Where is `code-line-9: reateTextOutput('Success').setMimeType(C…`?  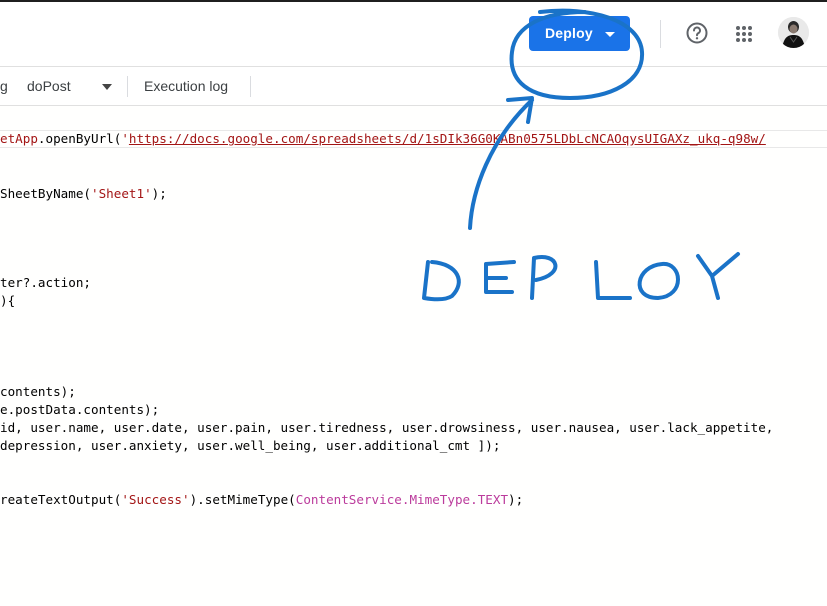 code-line-9: reateTextOutput('Success').setMimeType(C… is located at coordinates (261, 500).